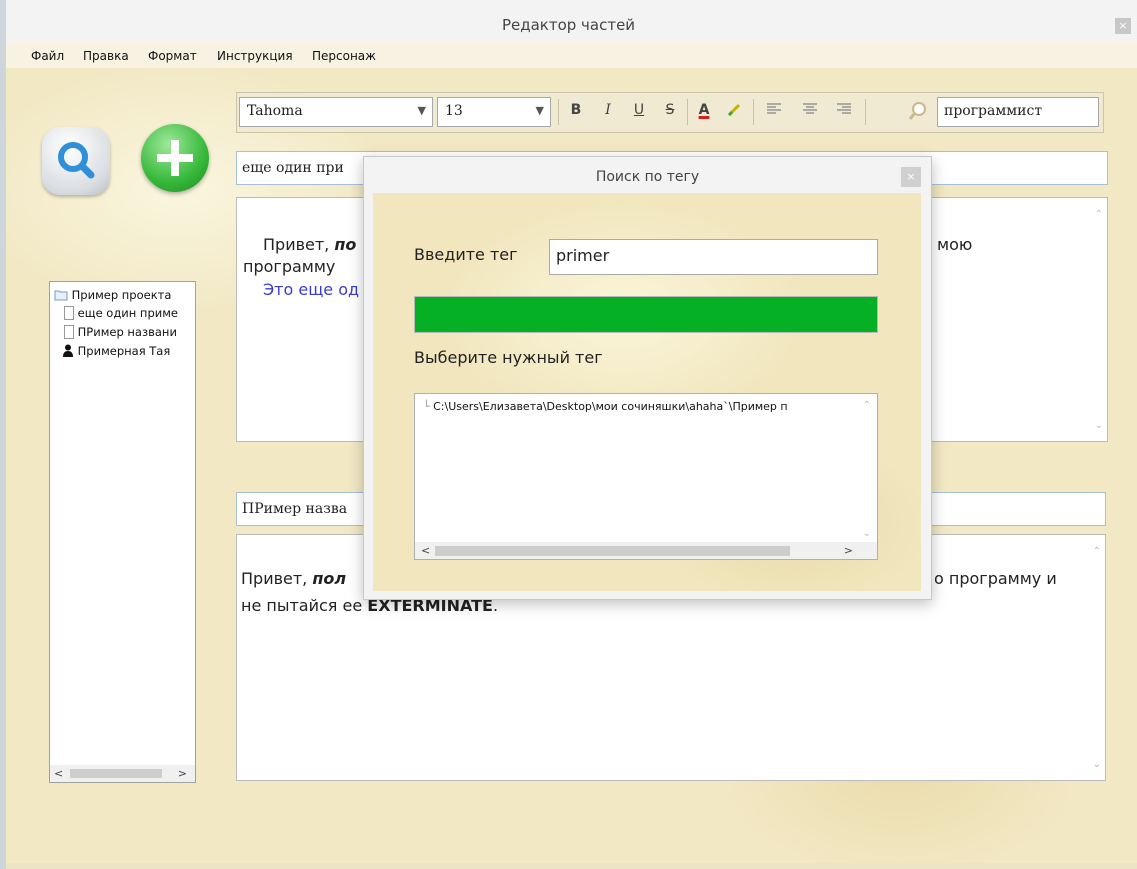  Describe the element at coordinates (121, 295) in the screenshot. I see `tree-item-label: Пример проекта` at that location.